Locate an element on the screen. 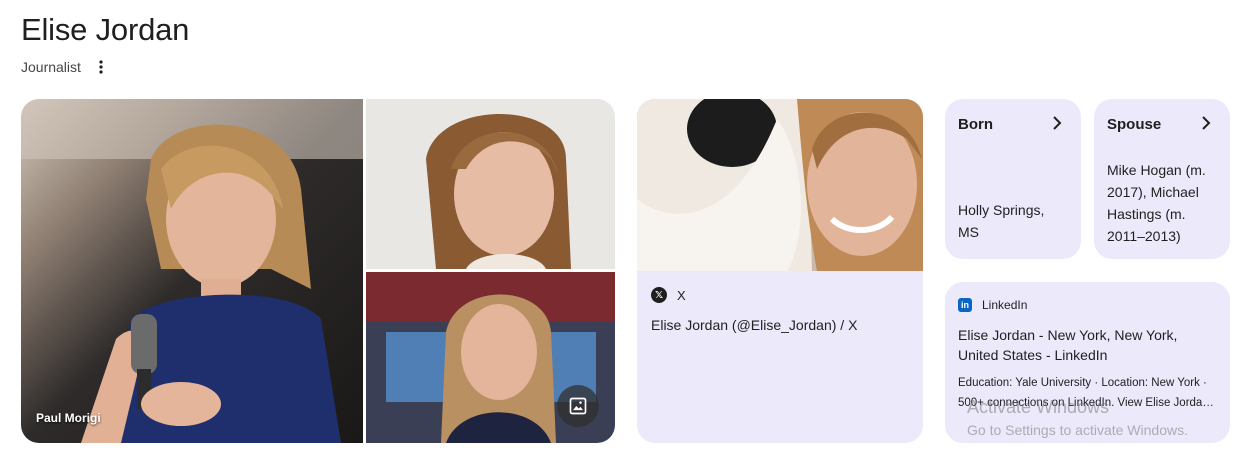 The image size is (1241, 454). photo-portrait is located at coordinates (490, 184).